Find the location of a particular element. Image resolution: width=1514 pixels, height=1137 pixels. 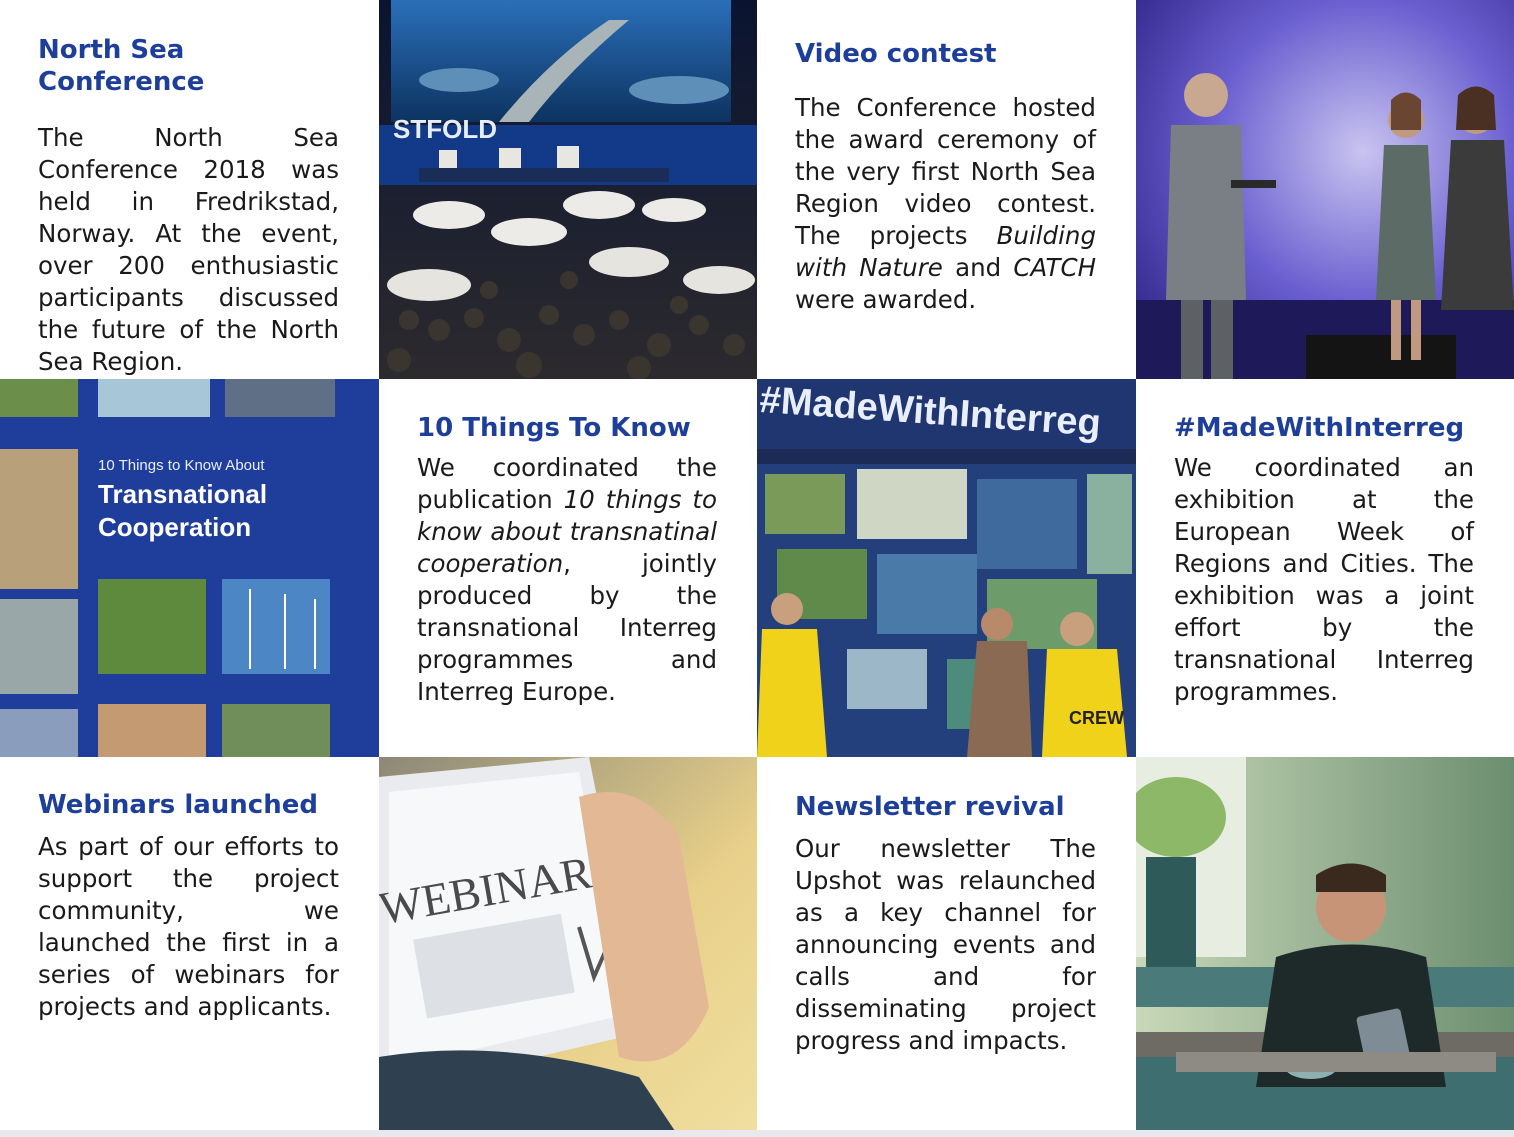

project-name: CATCH is located at coordinates (1055, 267).